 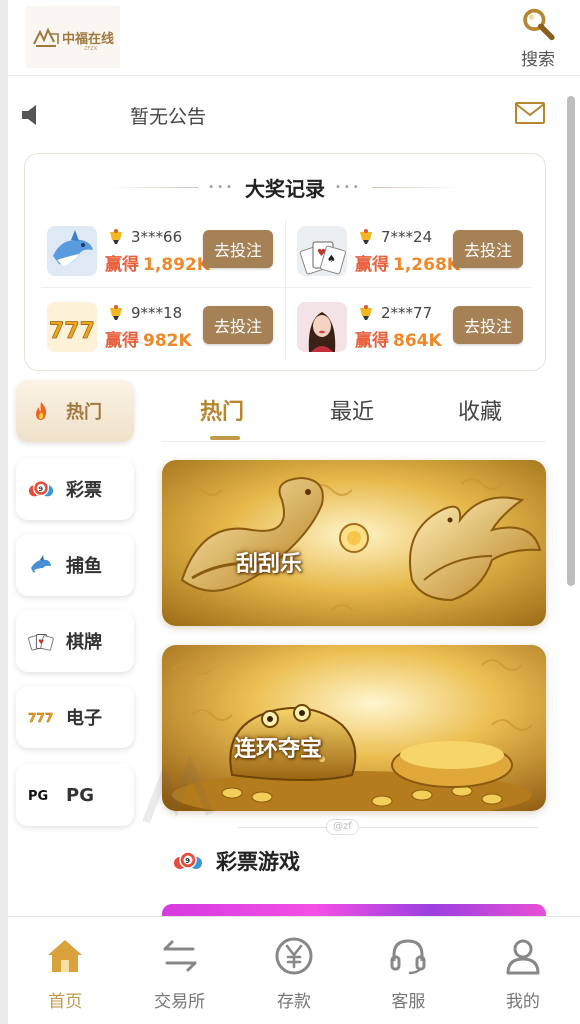 I want to click on category-slots: 777 电子, so click(x=75, y=717).